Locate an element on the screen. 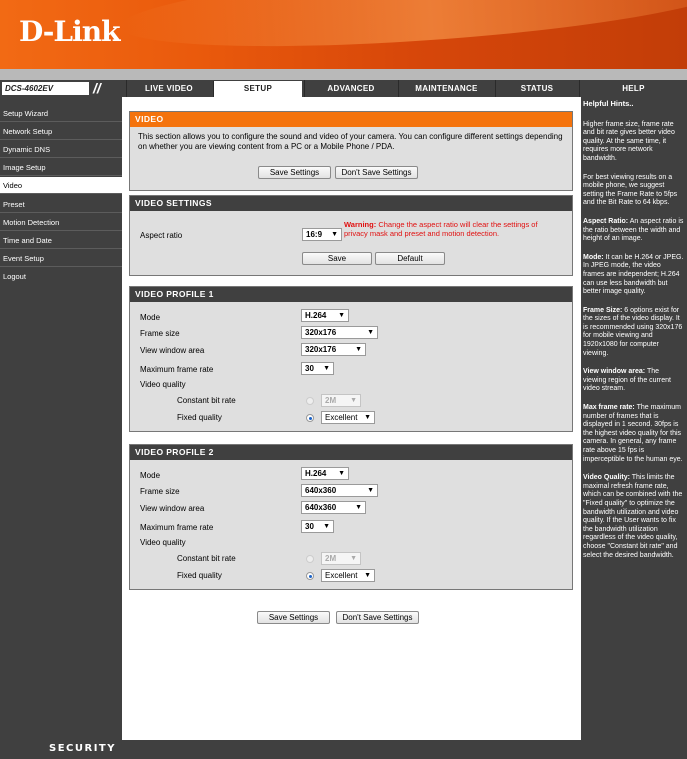 The height and width of the screenshot is (759, 687). sidebar-item-preset: Preset is located at coordinates (61, 204).